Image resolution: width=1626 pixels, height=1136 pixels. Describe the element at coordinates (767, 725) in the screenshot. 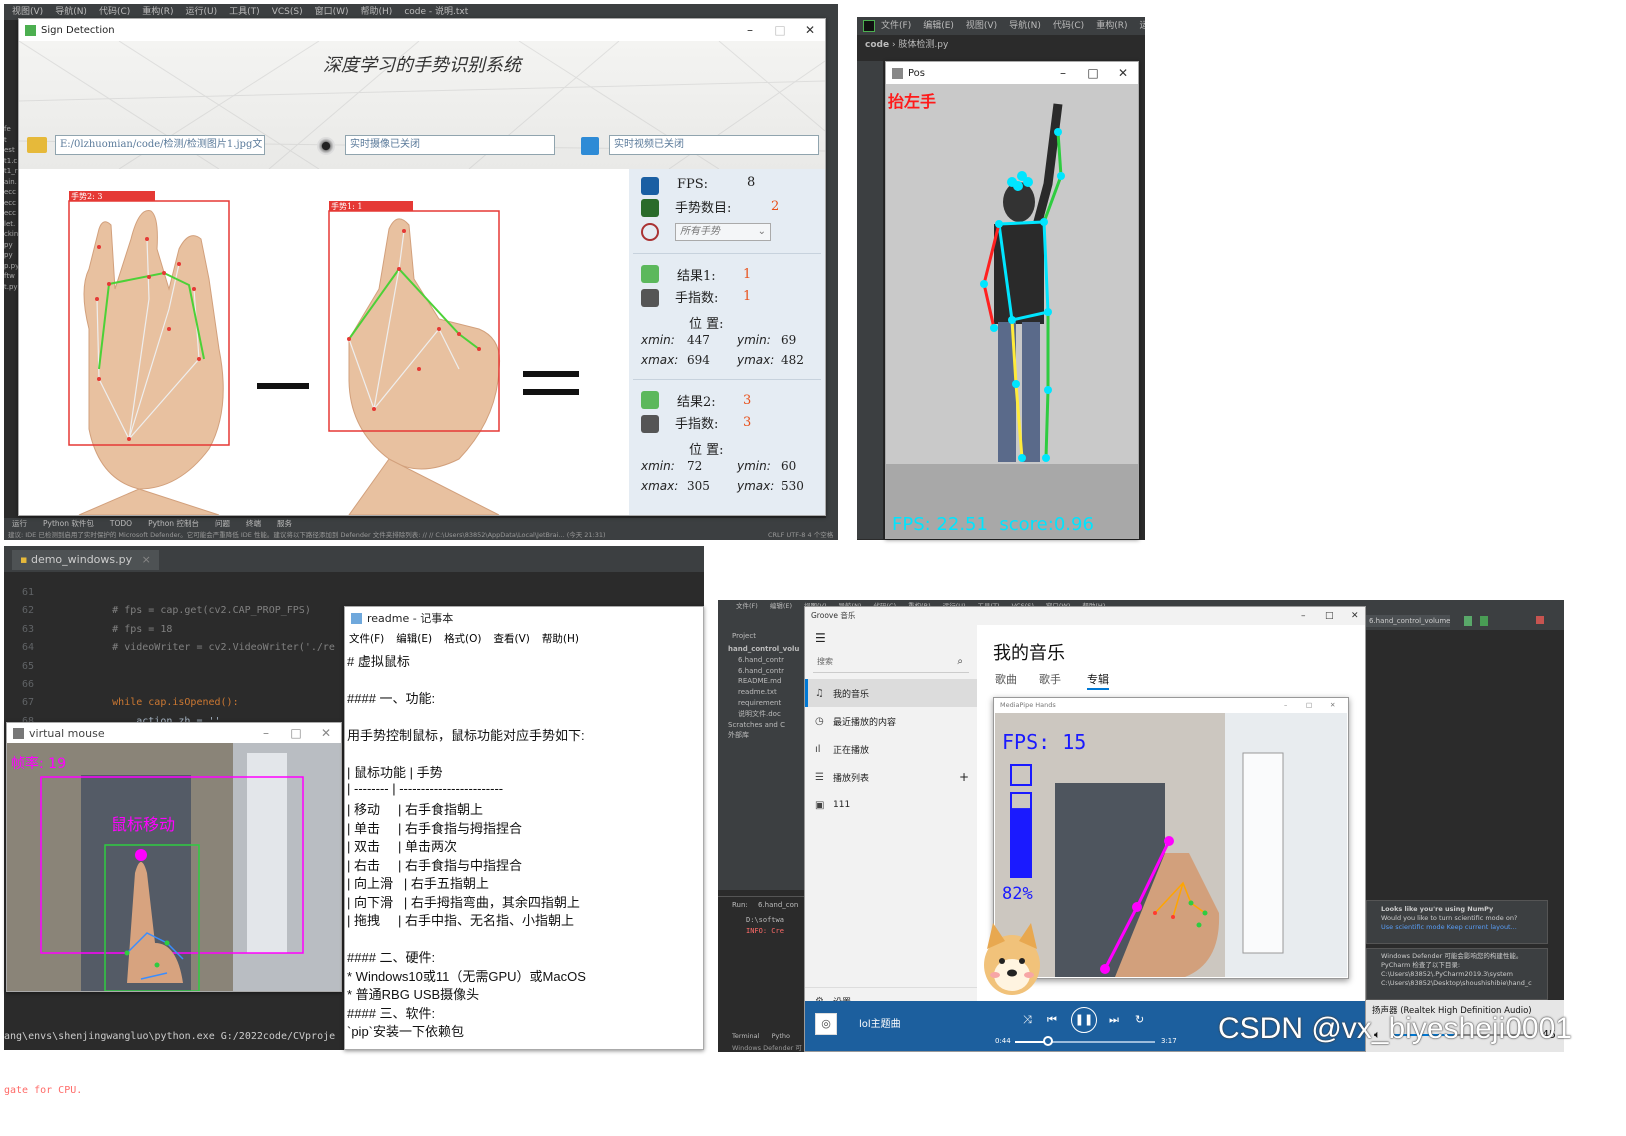

I see `project-tree-item: Scratches and C` at that location.